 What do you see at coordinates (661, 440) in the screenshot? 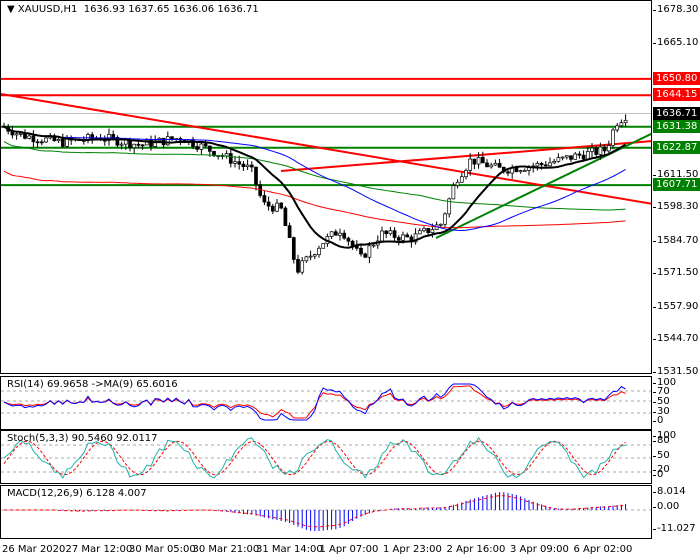
I see `stoch-level: 80` at bounding box center [661, 440].